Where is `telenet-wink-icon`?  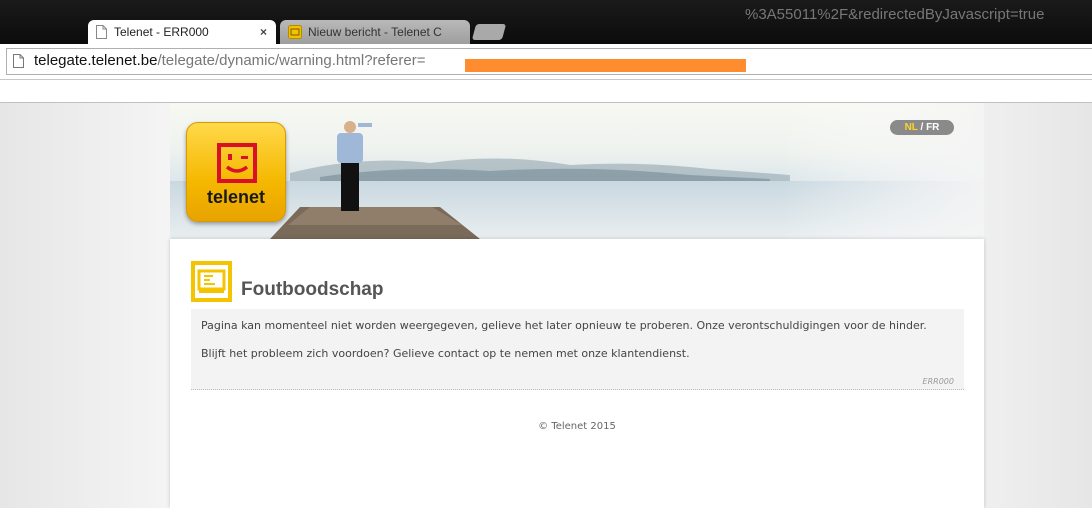 telenet-wink-icon is located at coordinates (237, 163).